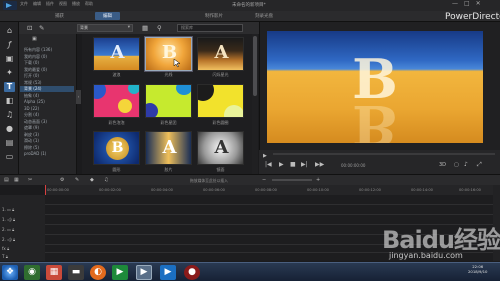  I want to click on stop-icon: ■, so click(293, 165).